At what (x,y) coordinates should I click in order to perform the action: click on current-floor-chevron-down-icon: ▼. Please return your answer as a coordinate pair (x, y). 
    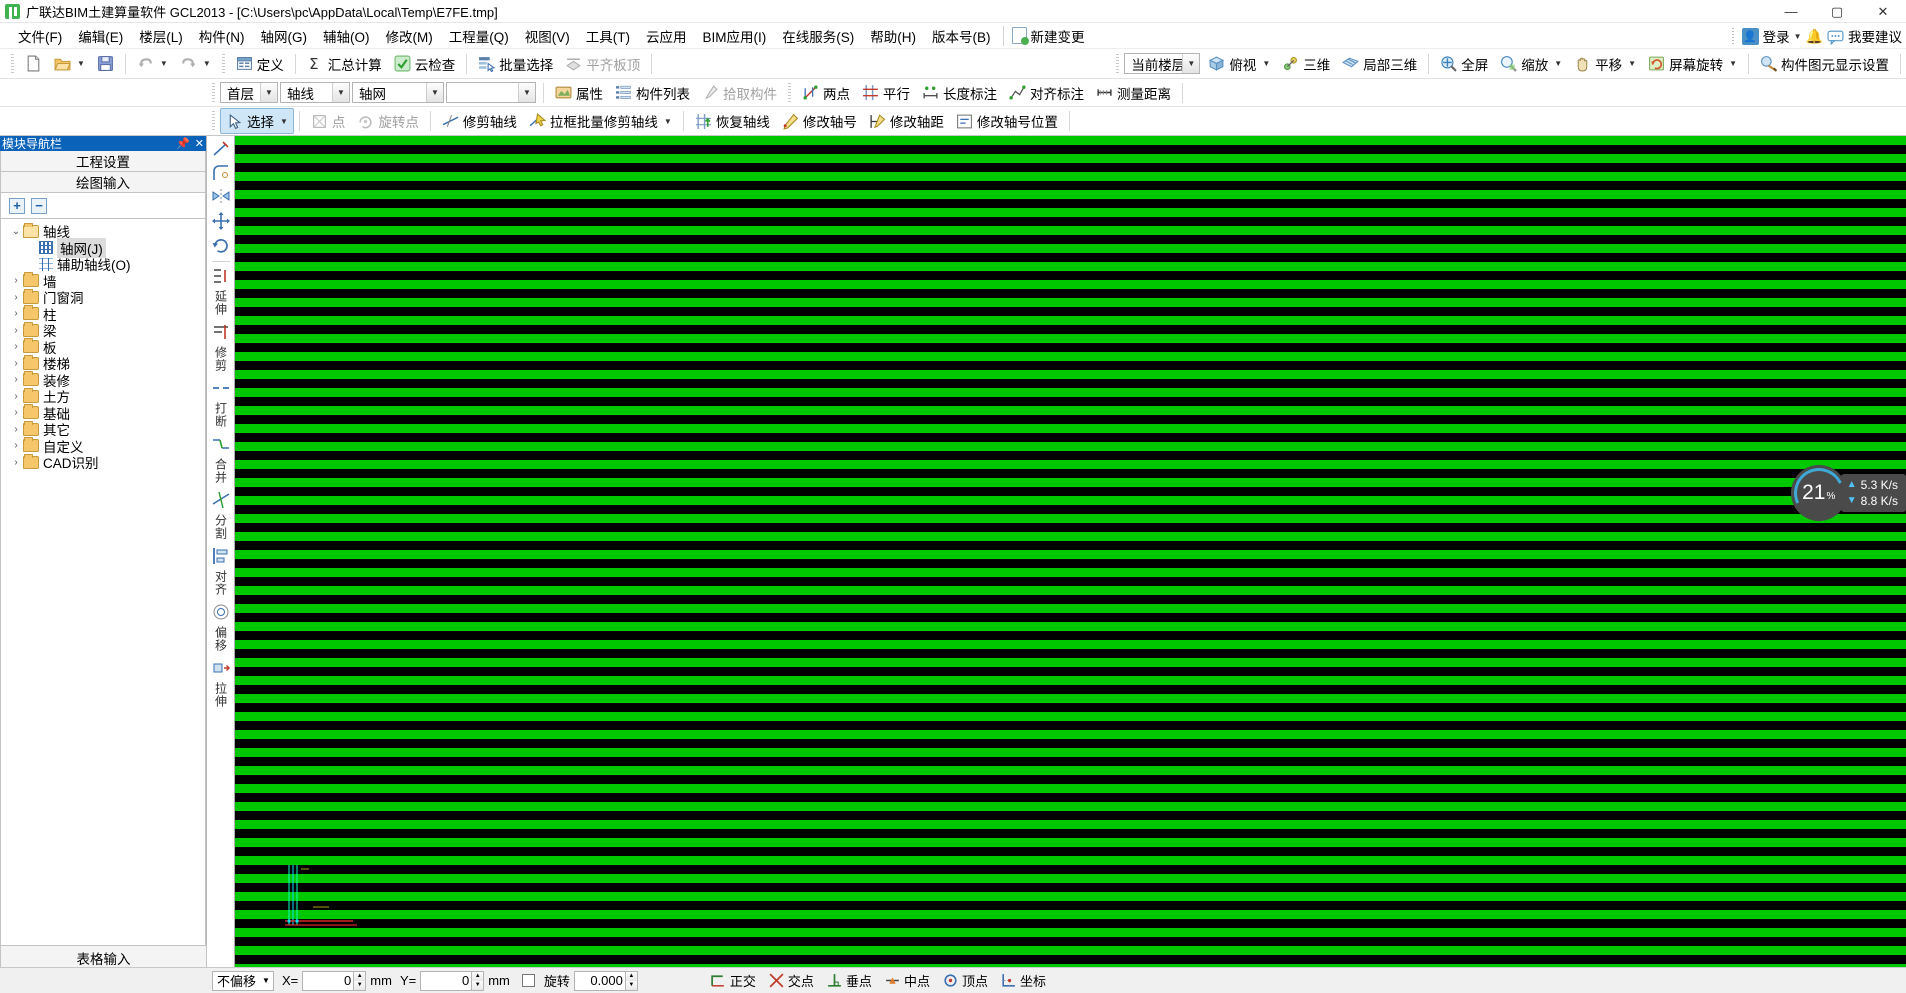
    Looking at the image, I should click on (1191, 63).